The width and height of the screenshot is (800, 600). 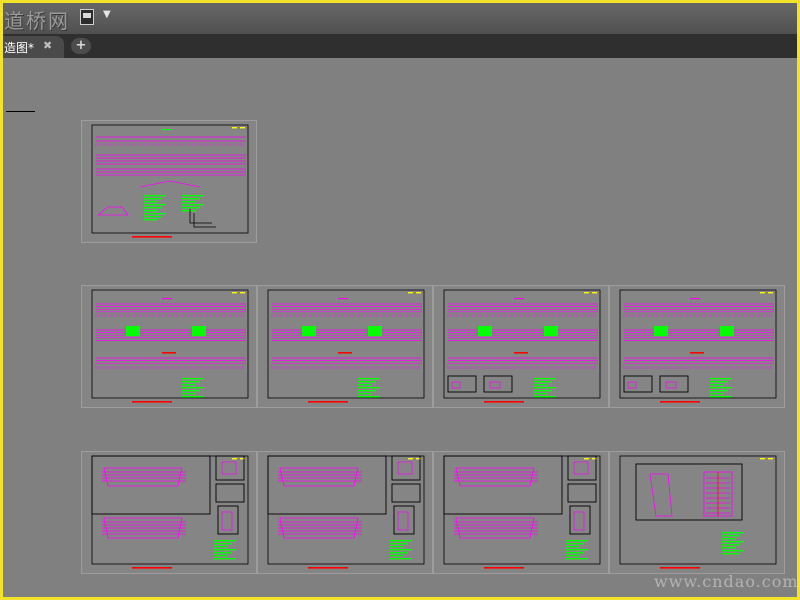 I want to click on ucs-line, so click(x=20, y=111).